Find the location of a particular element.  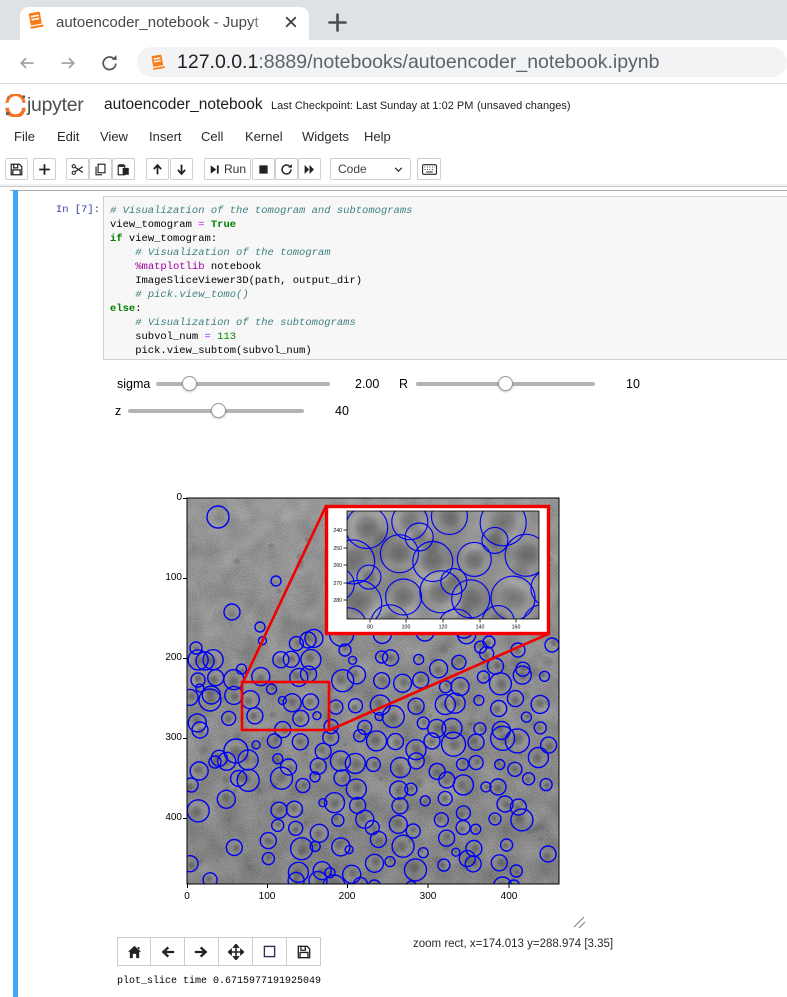

svg-text: 250 is located at coordinates (337, 549).